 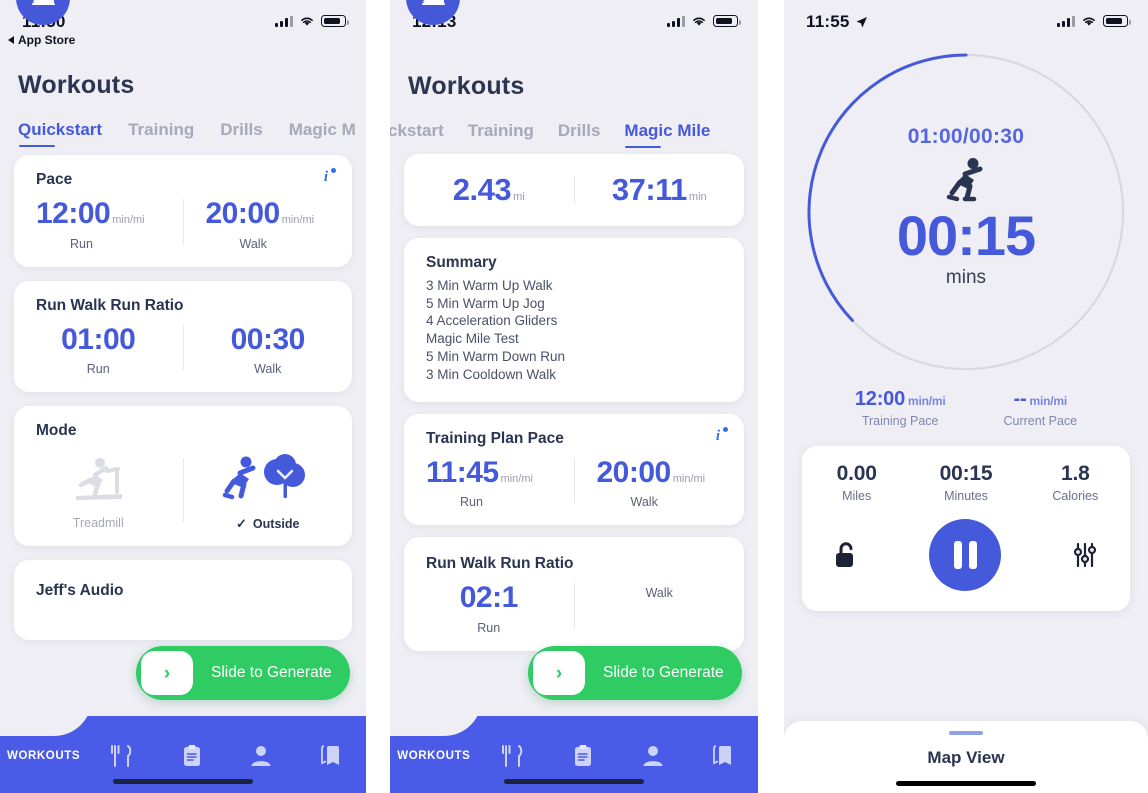 What do you see at coordinates (322, 134) in the screenshot?
I see `tab-magic-mile: Magic M` at bounding box center [322, 134].